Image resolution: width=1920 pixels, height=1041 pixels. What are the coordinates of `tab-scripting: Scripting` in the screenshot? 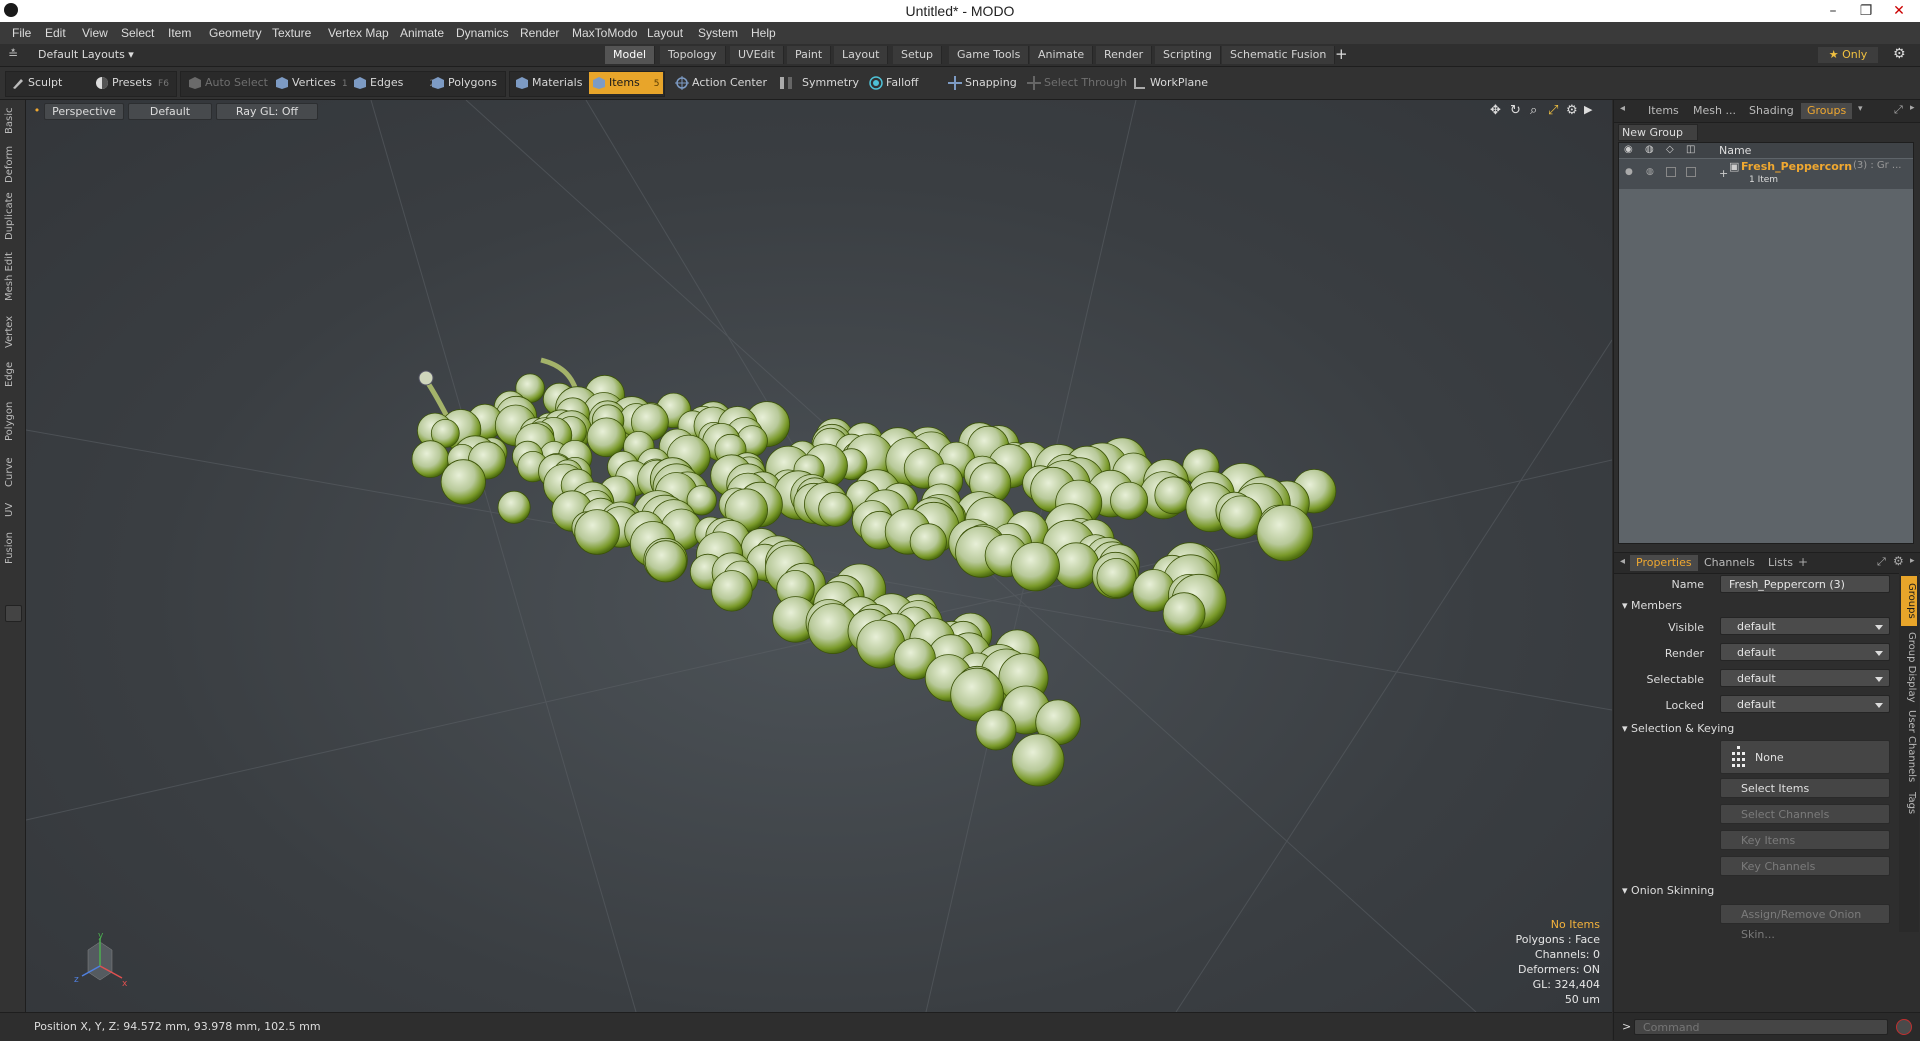 It's located at (1188, 55).